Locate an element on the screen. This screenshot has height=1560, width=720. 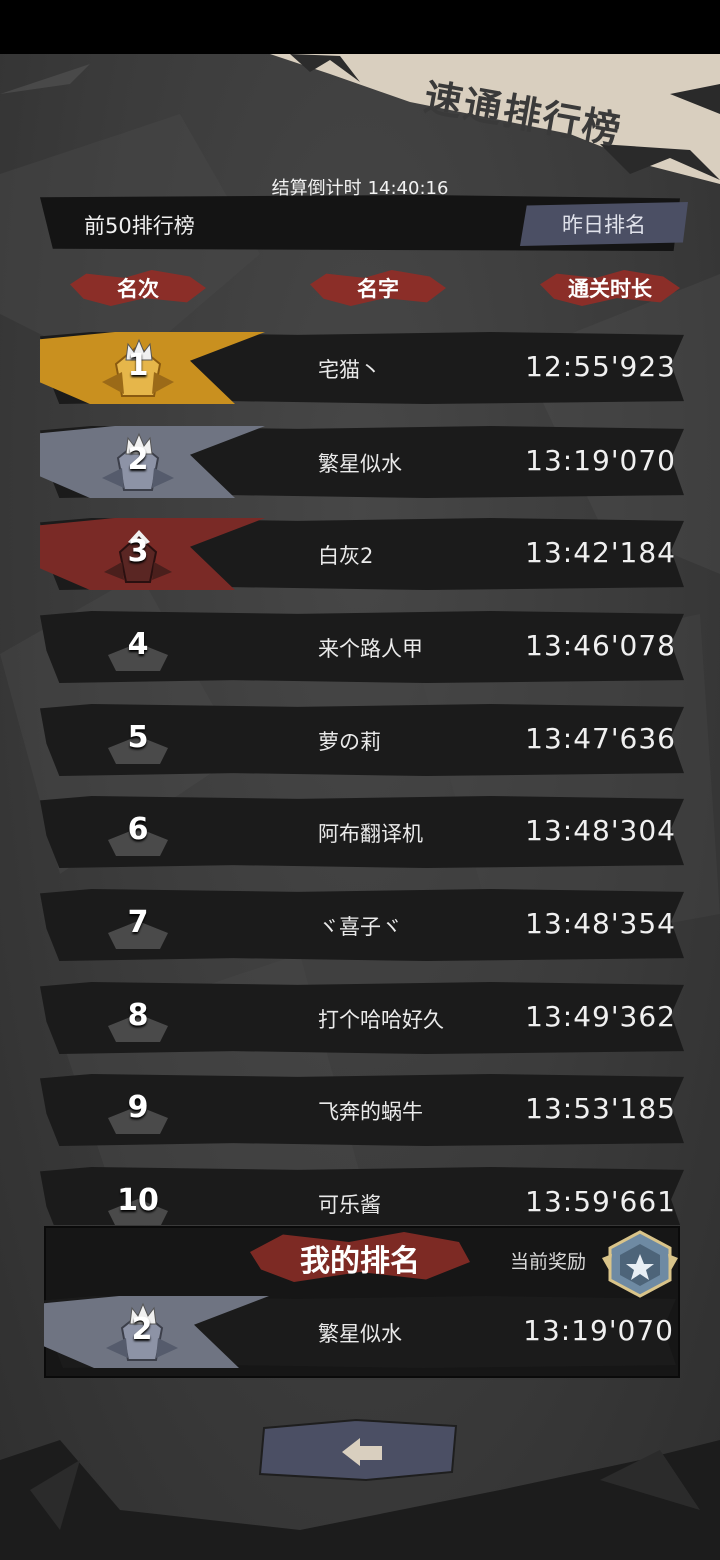
player-name: ヾ喜子ヾ is located at coordinates (360, 927).